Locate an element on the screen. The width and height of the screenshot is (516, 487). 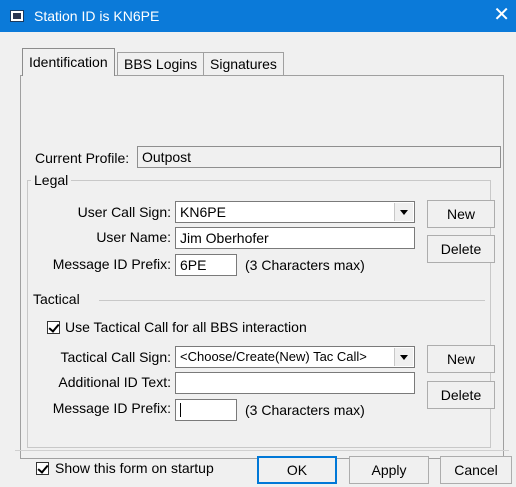
ok-button: OK is located at coordinates (297, 470).